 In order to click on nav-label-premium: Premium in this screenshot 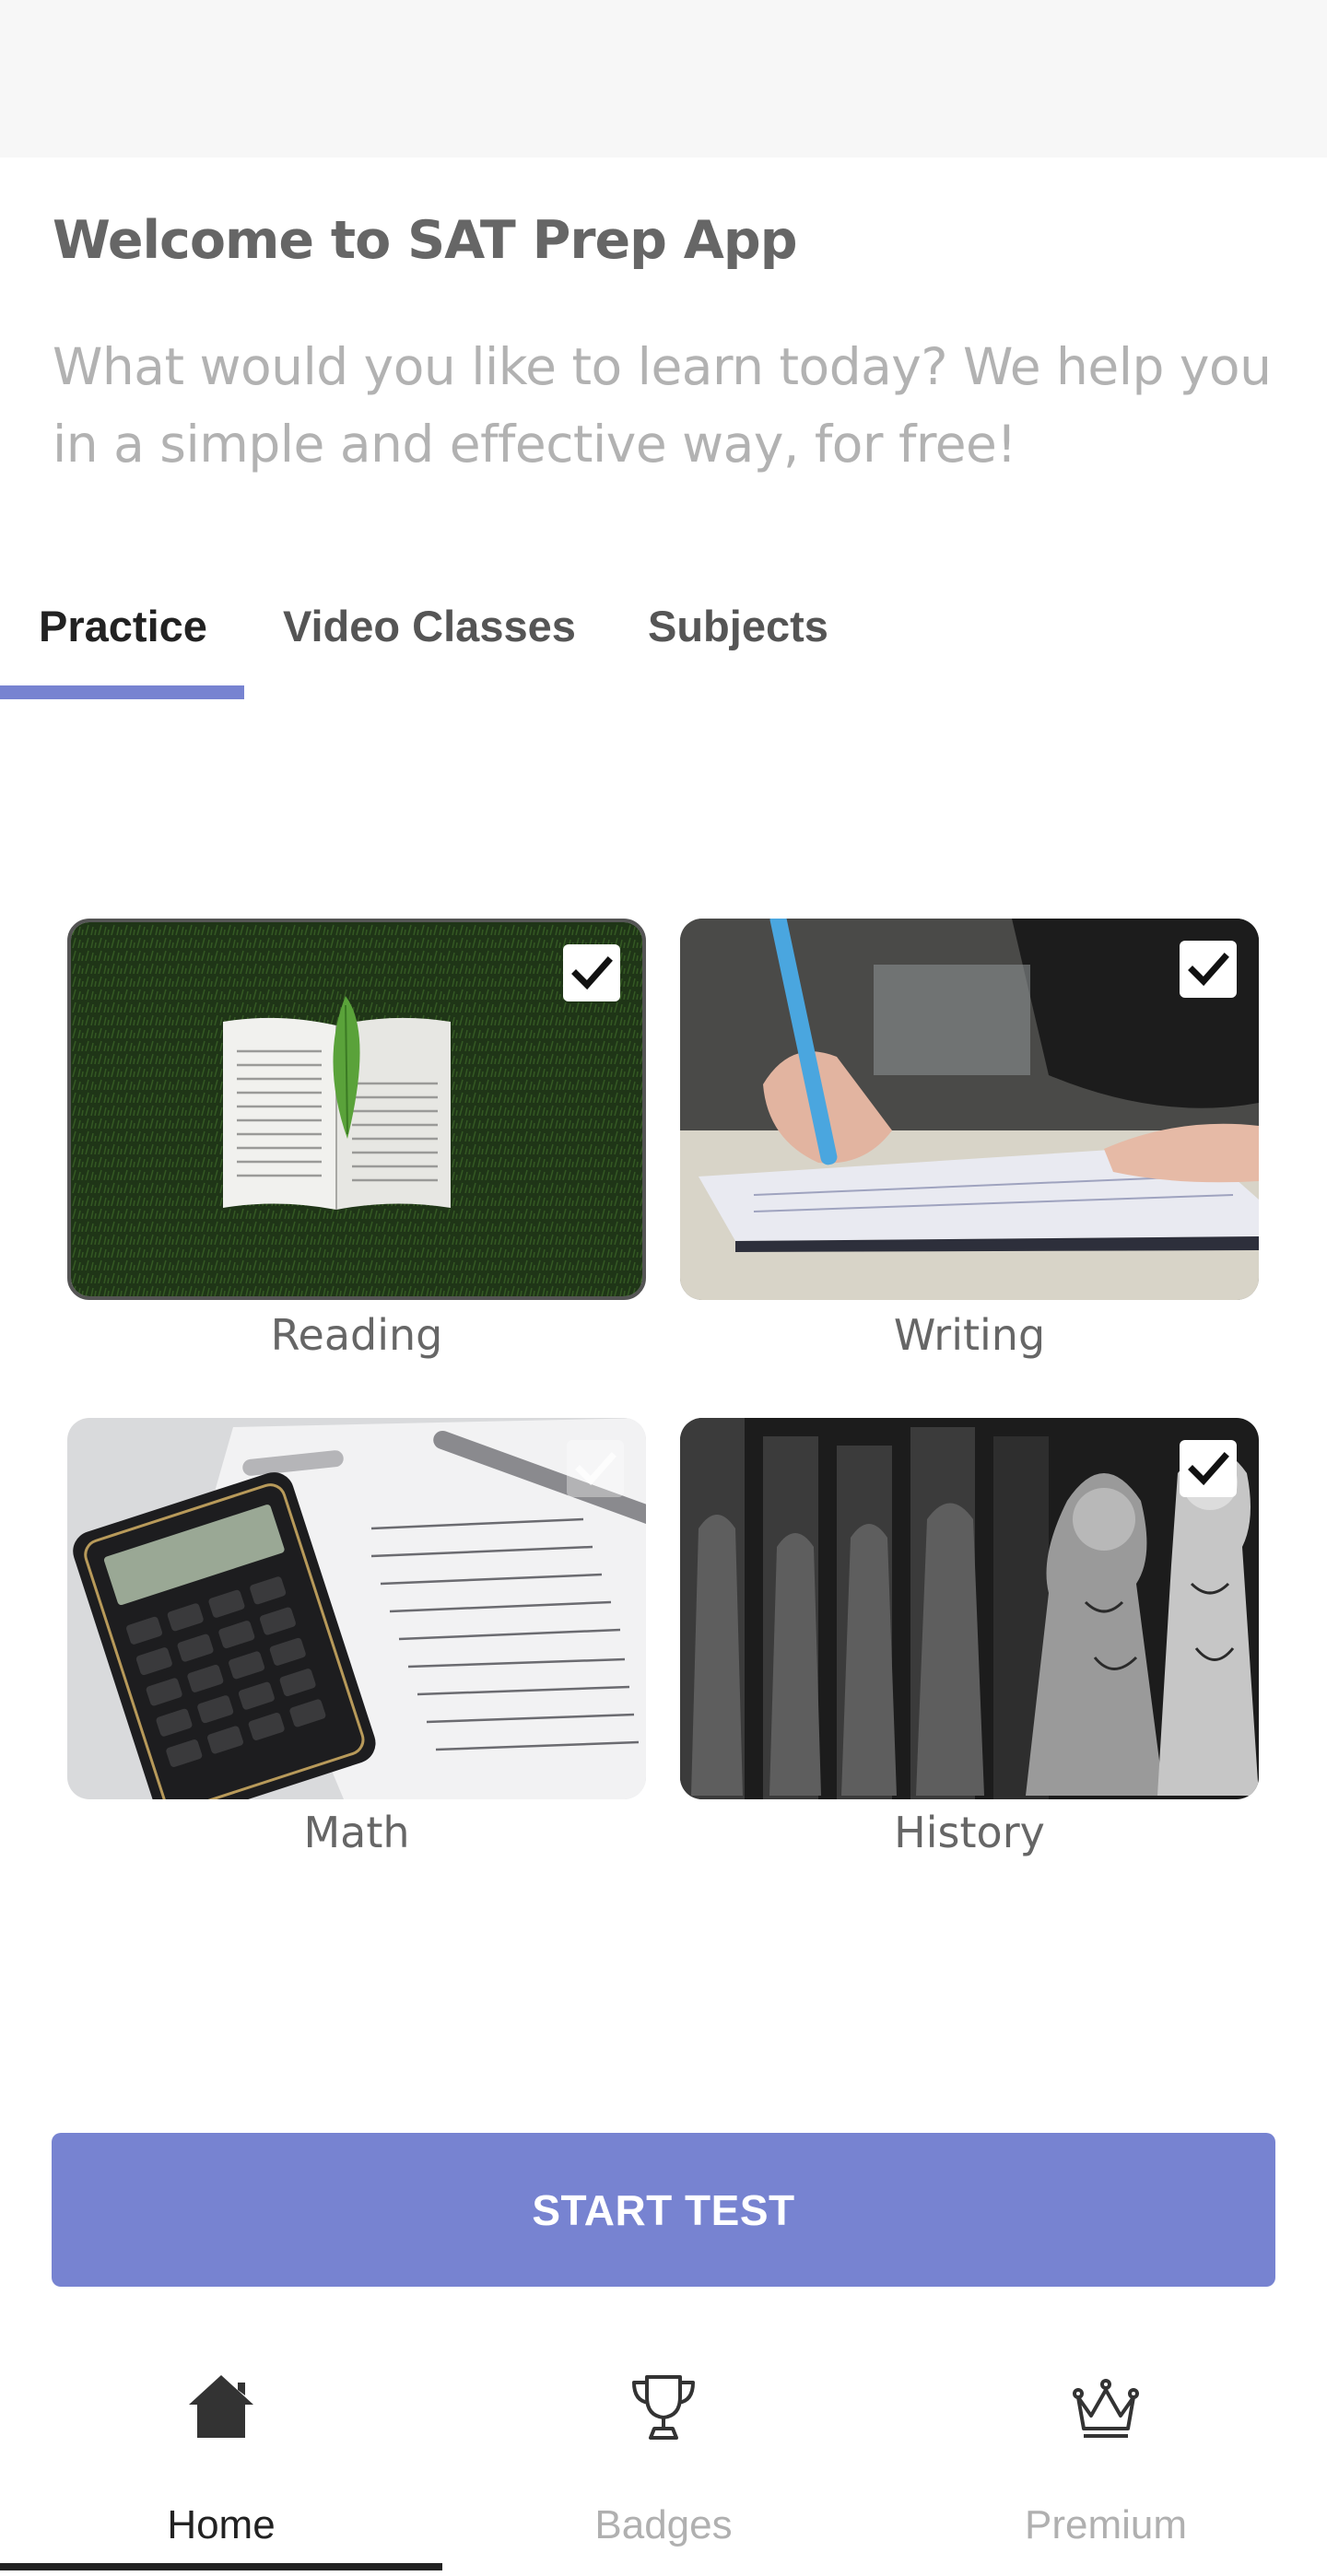, I will do `click(1106, 2524)`.